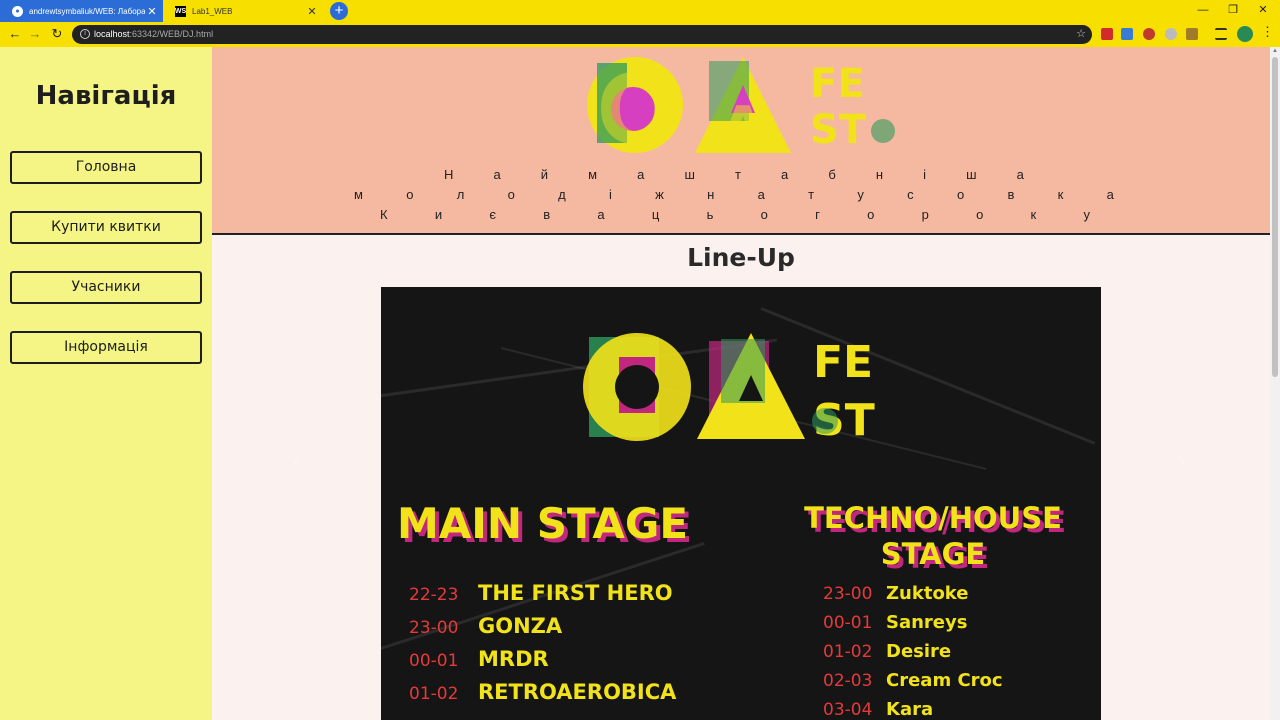 This screenshot has height=720, width=1280. I want to click on artist-name: RETROAEROBICA, so click(577, 692).